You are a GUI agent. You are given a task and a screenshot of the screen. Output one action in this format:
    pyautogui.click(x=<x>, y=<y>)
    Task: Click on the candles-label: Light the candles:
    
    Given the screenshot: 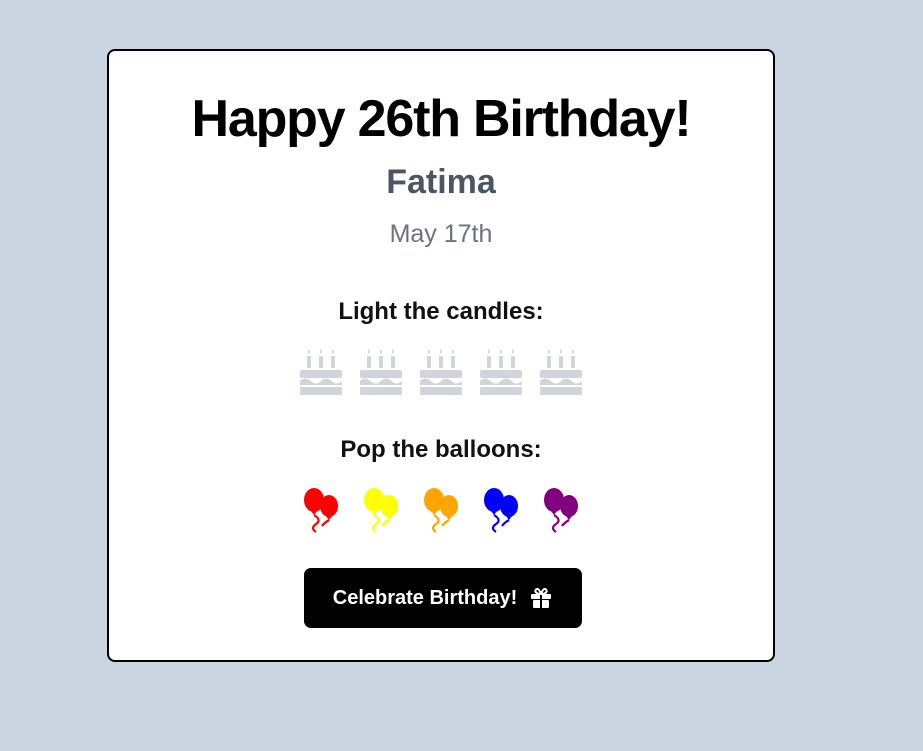 What is the action you would take?
    pyautogui.click(x=441, y=311)
    